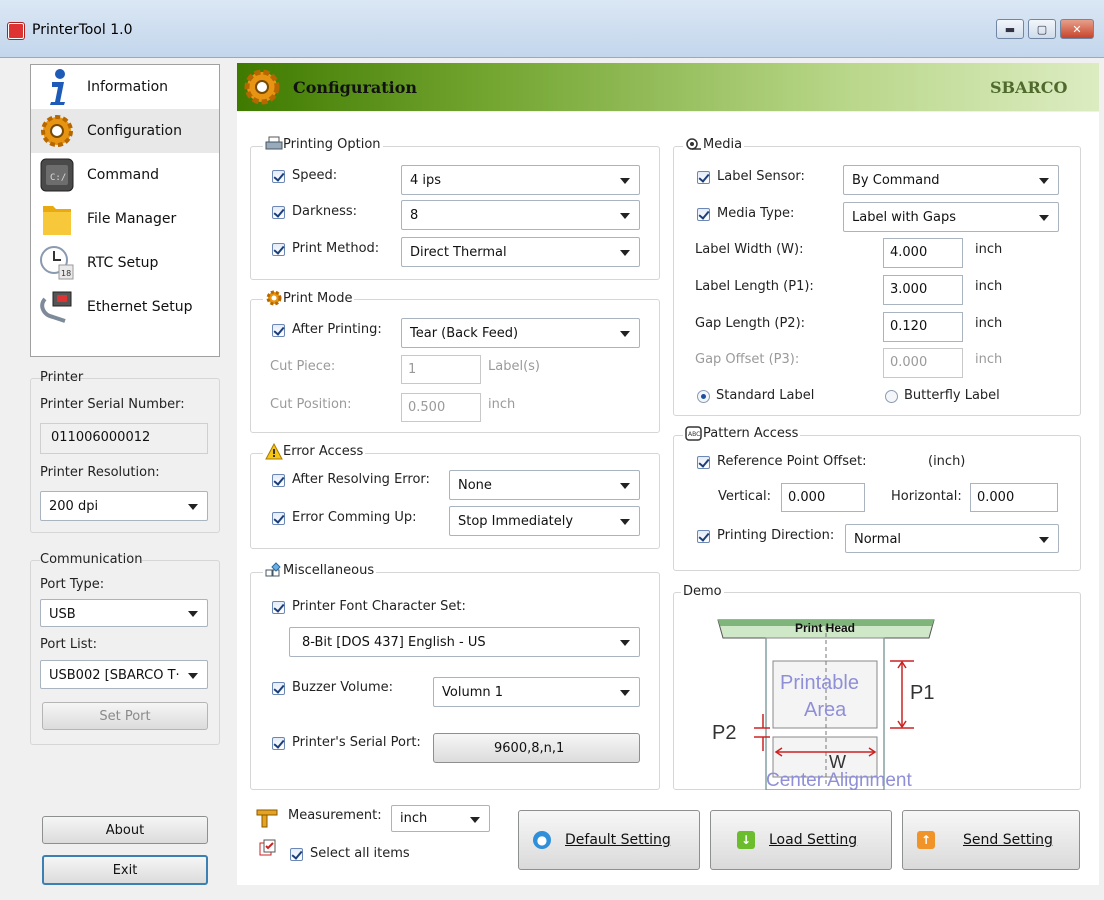  Describe the element at coordinates (536, 692) in the screenshot. I see `buzzer-select: Volumn 1` at that location.